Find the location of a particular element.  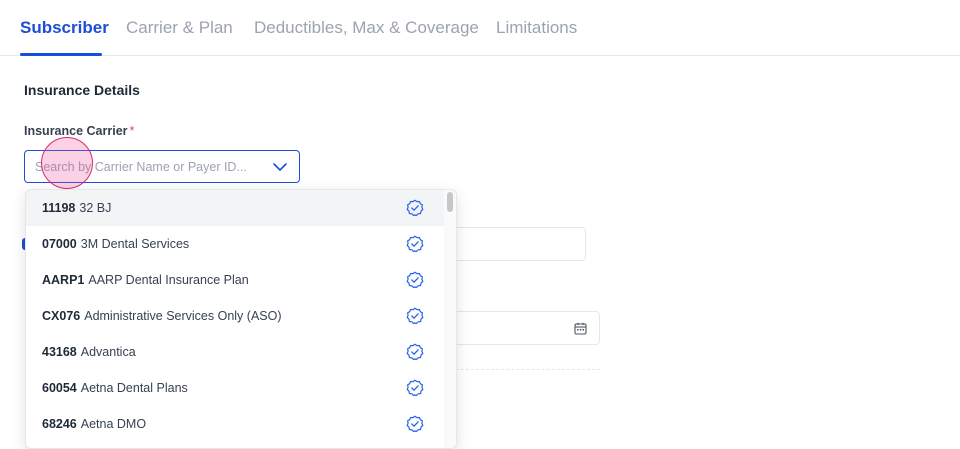

dropdown-scrollbar is located at coordinates (450, 319).